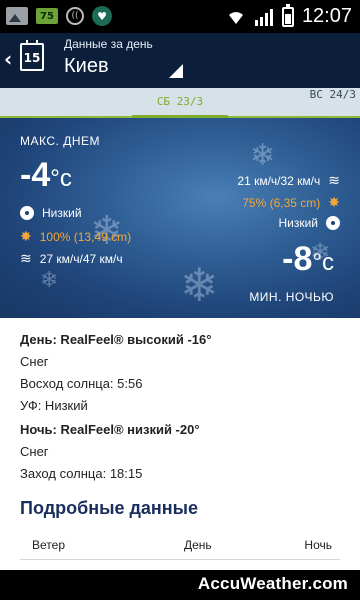 The height and width of the screenshot is (600, 360). What do you see at coordinates (35, 175) in the screenshot?
I see `day-temp-value: -4` at bounding box center [35, 175].